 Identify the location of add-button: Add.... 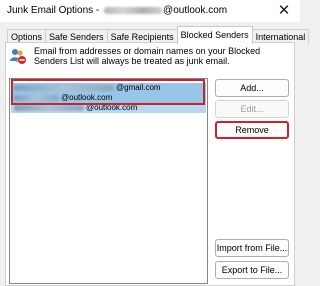
(252, 88).